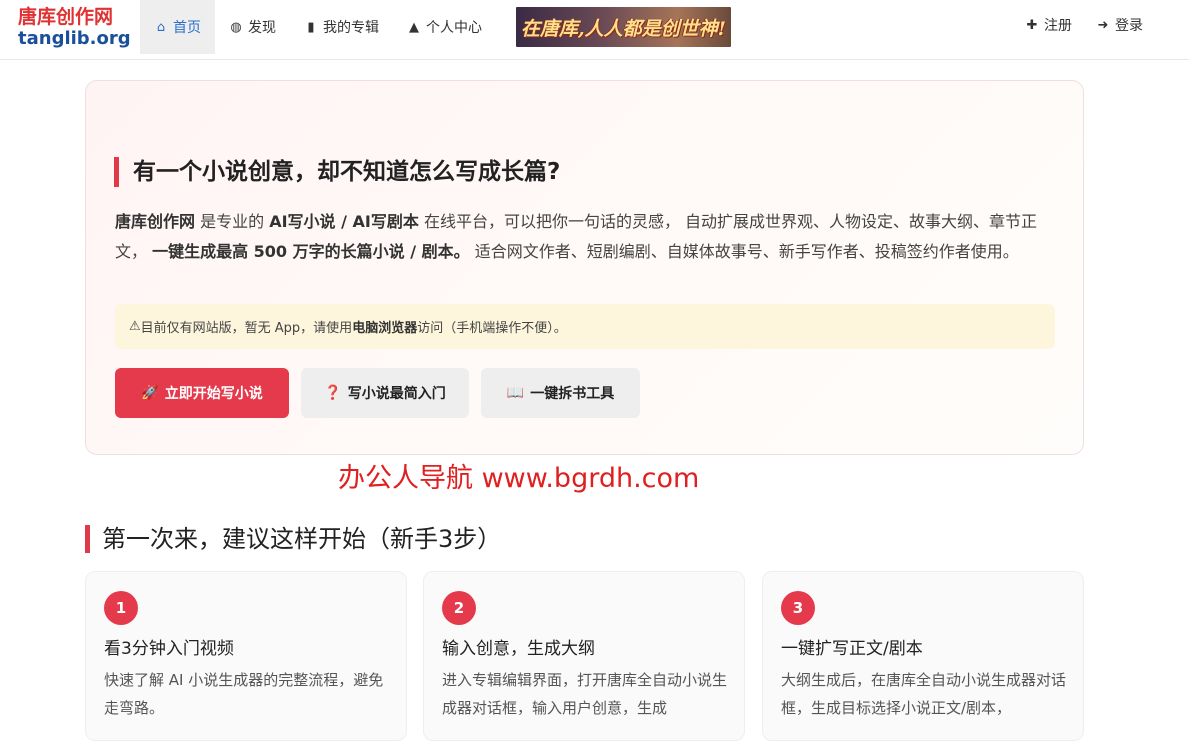  Describe the element at coordinates (414, 27) in the screenshot. I see `user-icon: ▲` at that location.